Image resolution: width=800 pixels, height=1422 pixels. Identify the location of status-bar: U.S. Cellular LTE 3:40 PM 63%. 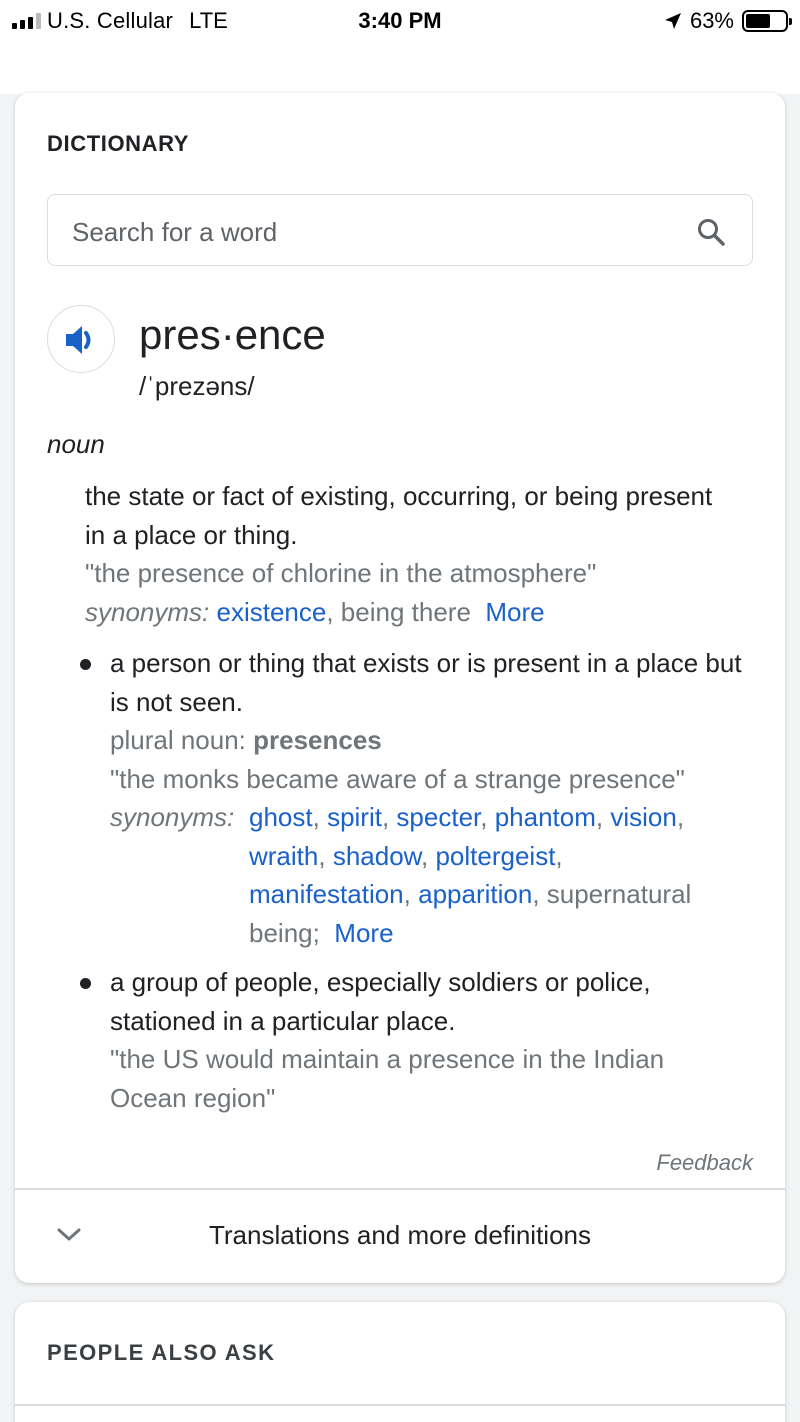
(400, 22).